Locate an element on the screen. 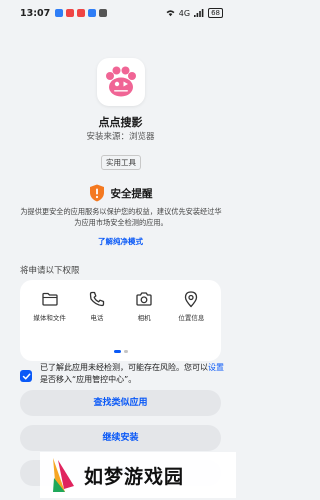 This screenshot has width=320, height=500. continue-install-button: 继续安装 is located at coordinates (120, 438).